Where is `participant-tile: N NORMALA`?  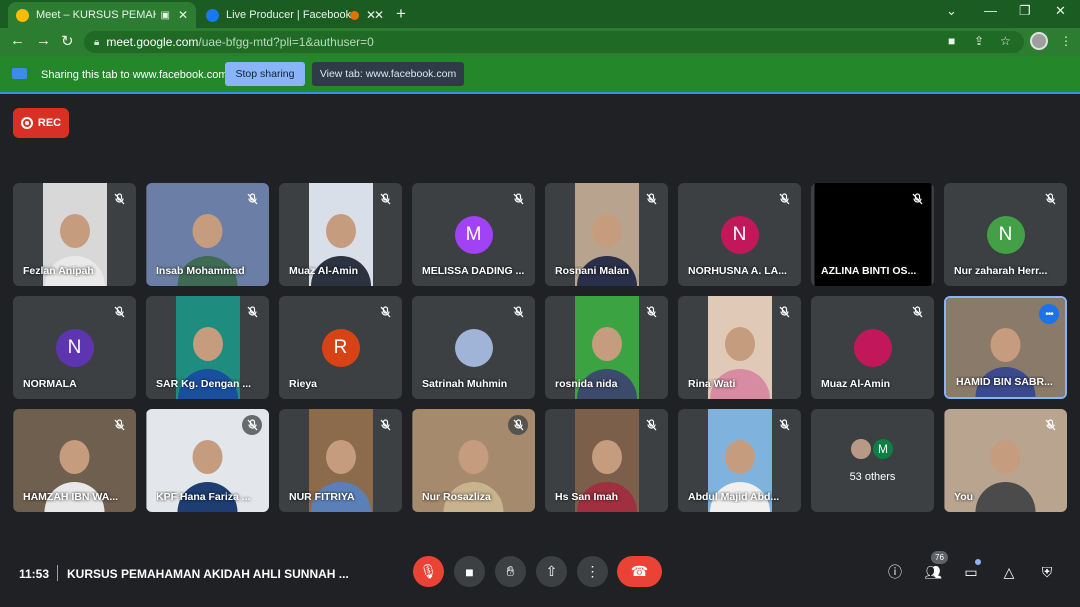 participant-tile: N NORMALA is located at coordinates (74, 347).